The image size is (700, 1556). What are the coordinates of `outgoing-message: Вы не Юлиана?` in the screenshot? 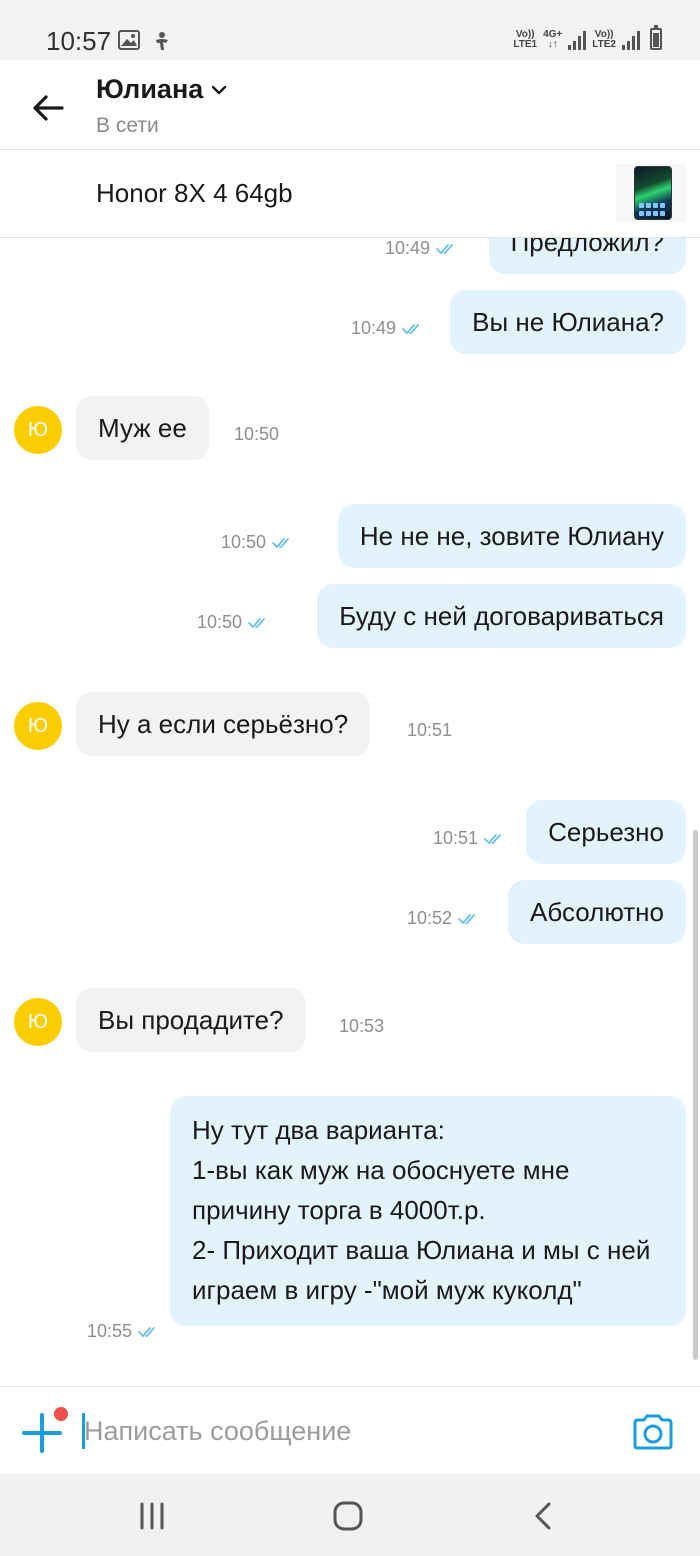 It's located at (568, 322).